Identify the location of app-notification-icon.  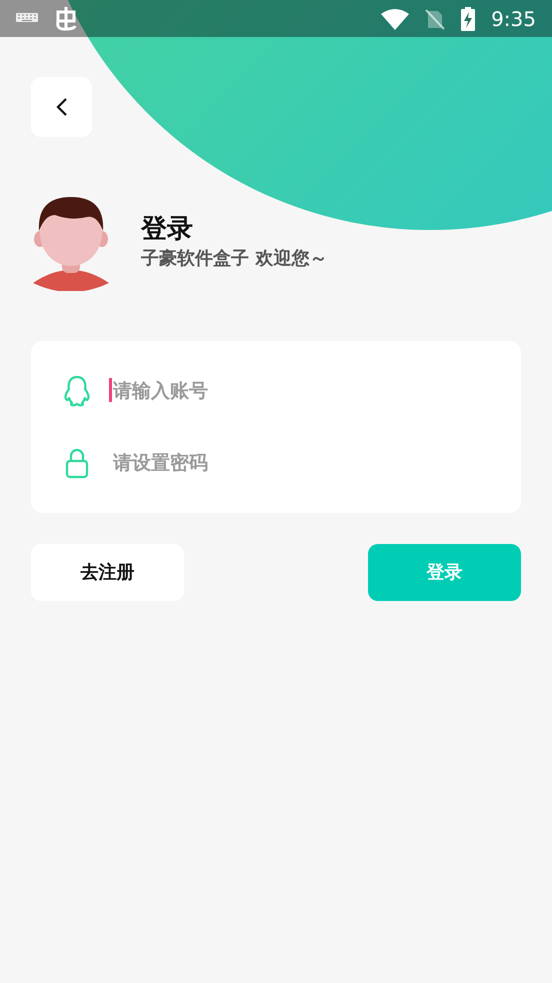
(66, 19).